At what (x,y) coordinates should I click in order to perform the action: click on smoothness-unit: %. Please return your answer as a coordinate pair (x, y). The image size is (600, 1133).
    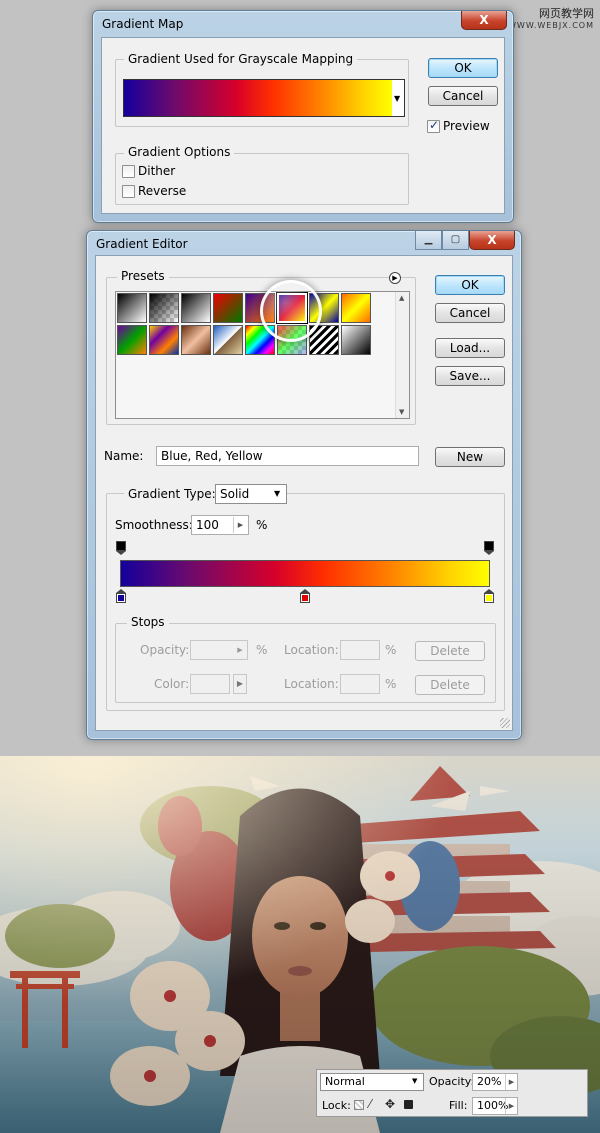
    Looking at the image, I should click on (262, 525).